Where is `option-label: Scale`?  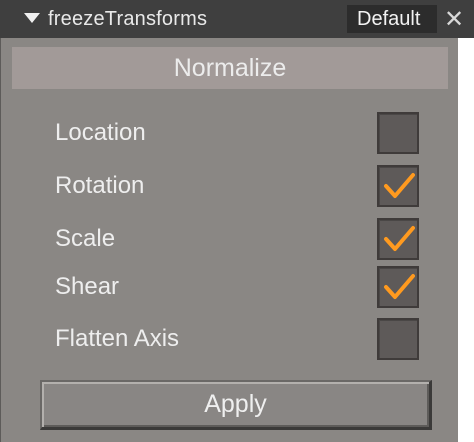 option-label: Scale is located at coordinates (85, 238).